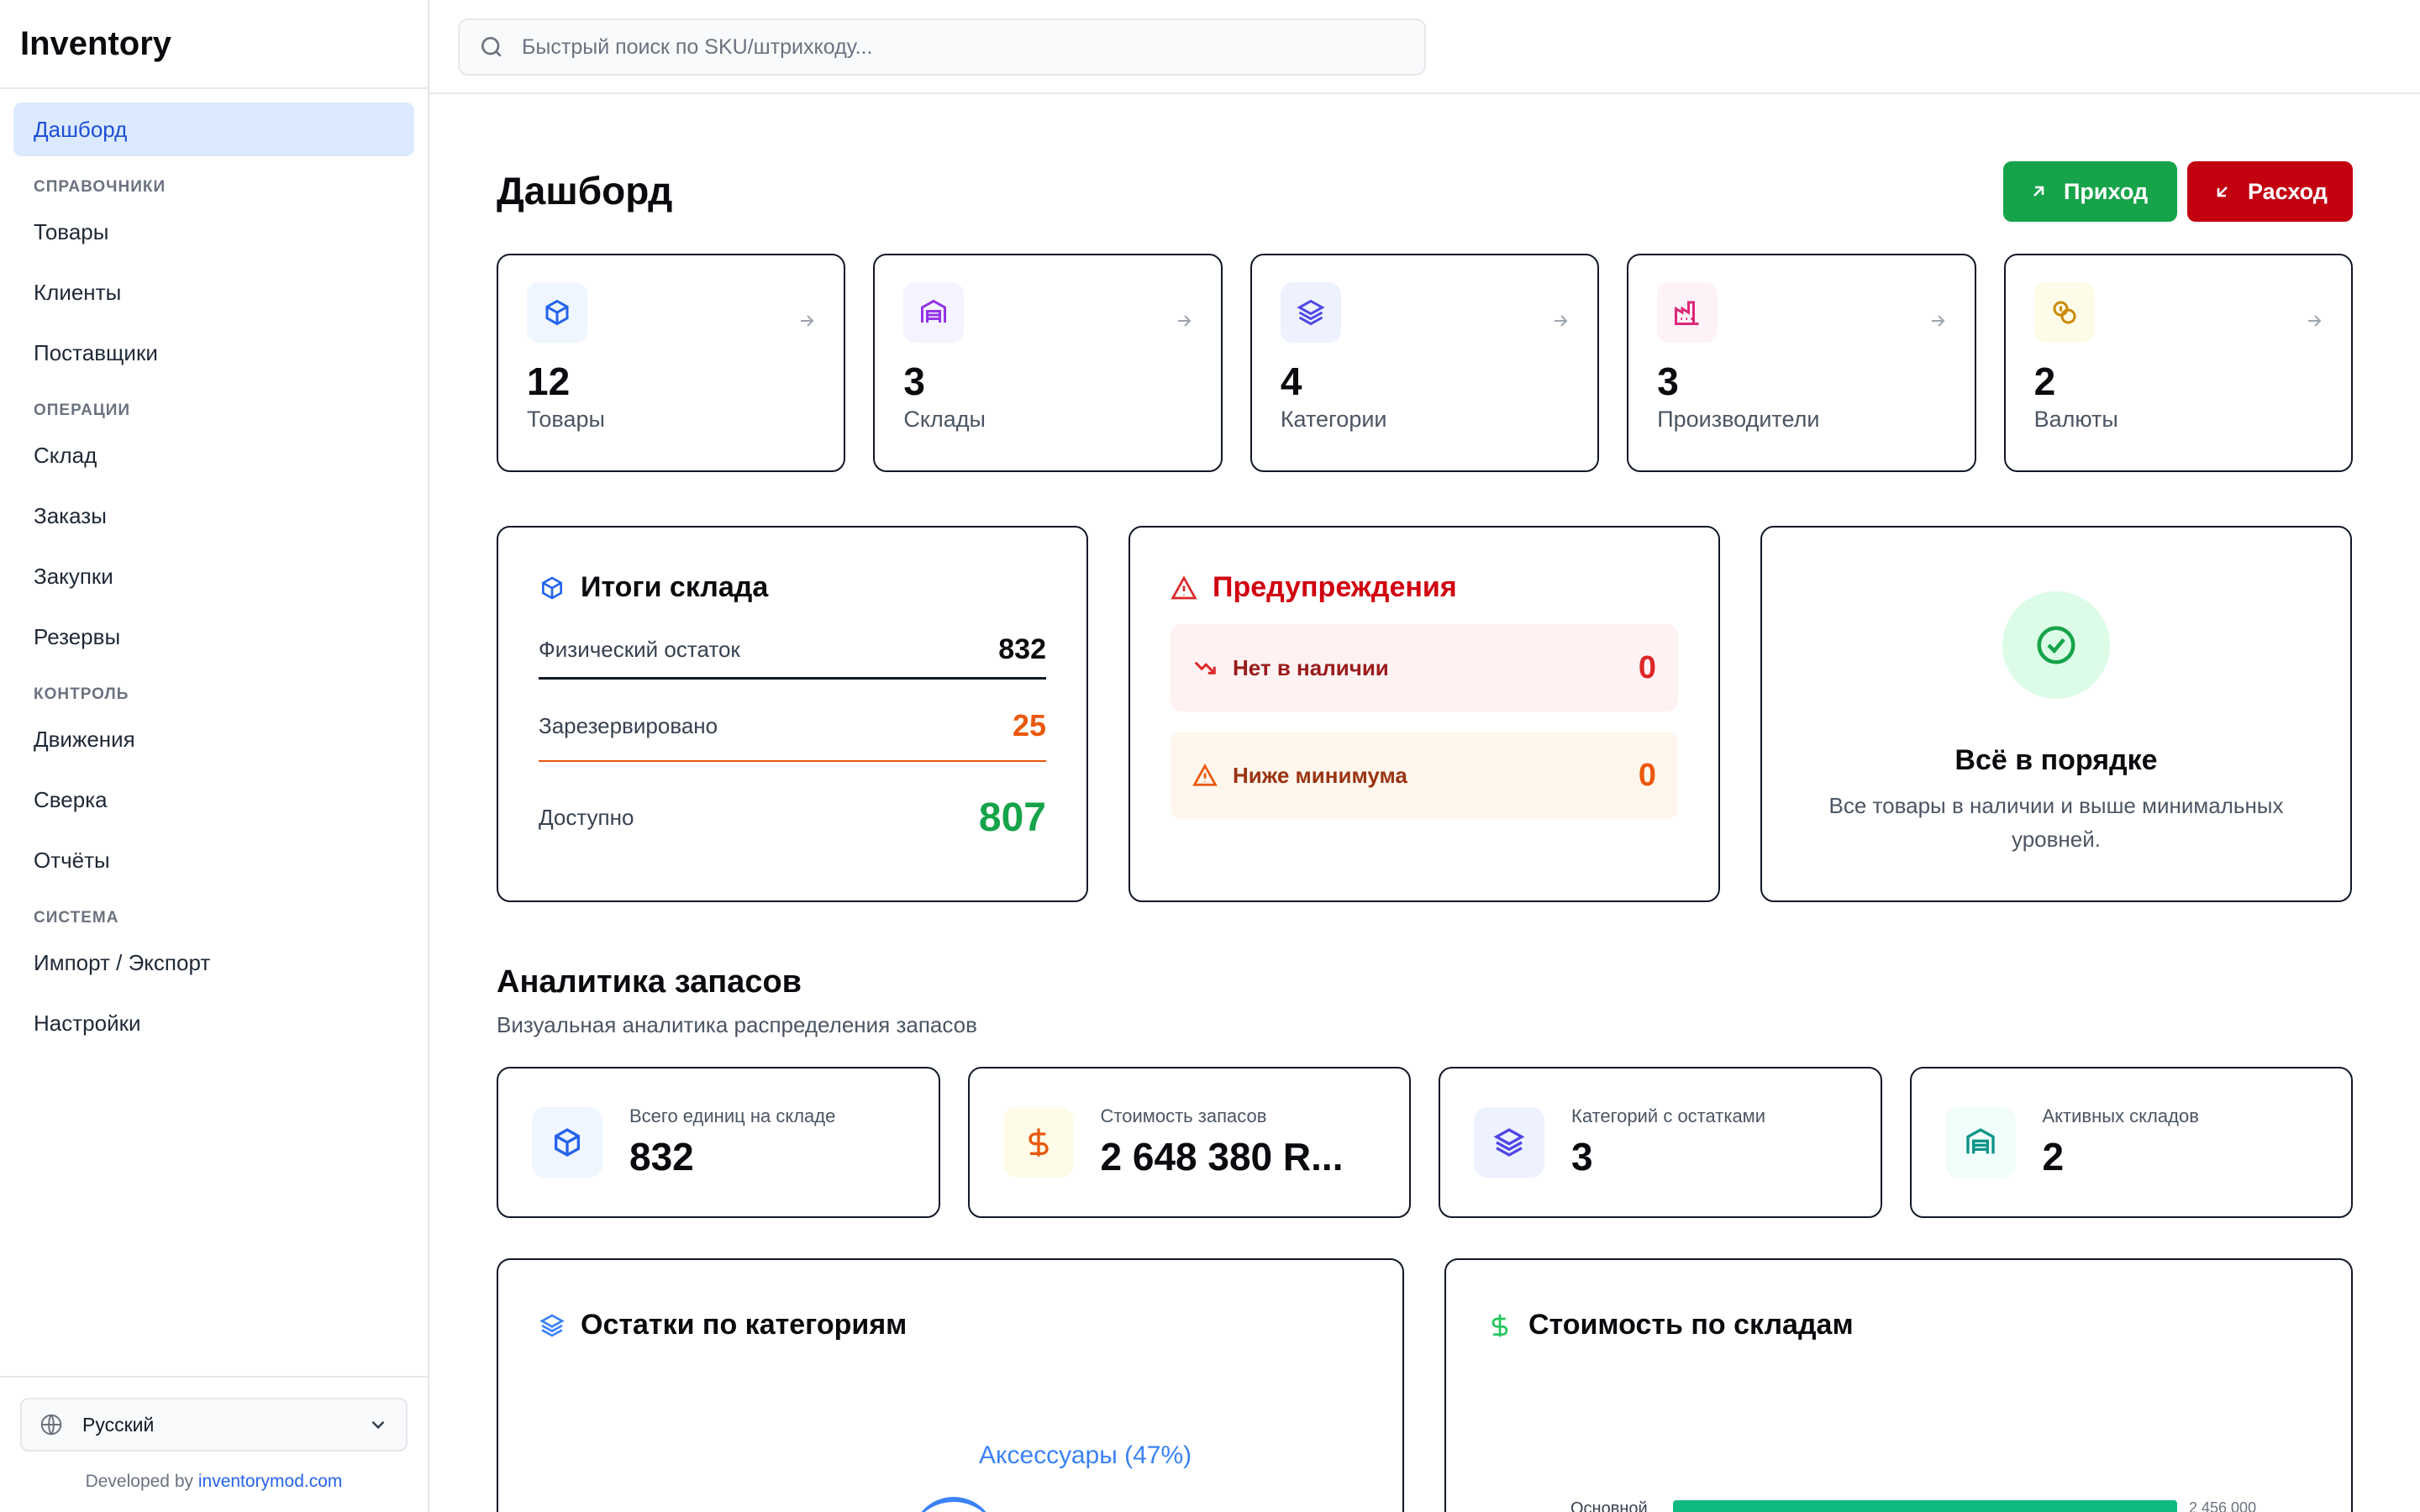  I want to click on stat-value: 12, so click(549, 381).